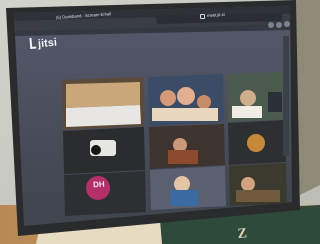 The image size is (320, 244). Describe the element at coordinates (287, 24) in the screenshot. I see `share-icon` at that location.